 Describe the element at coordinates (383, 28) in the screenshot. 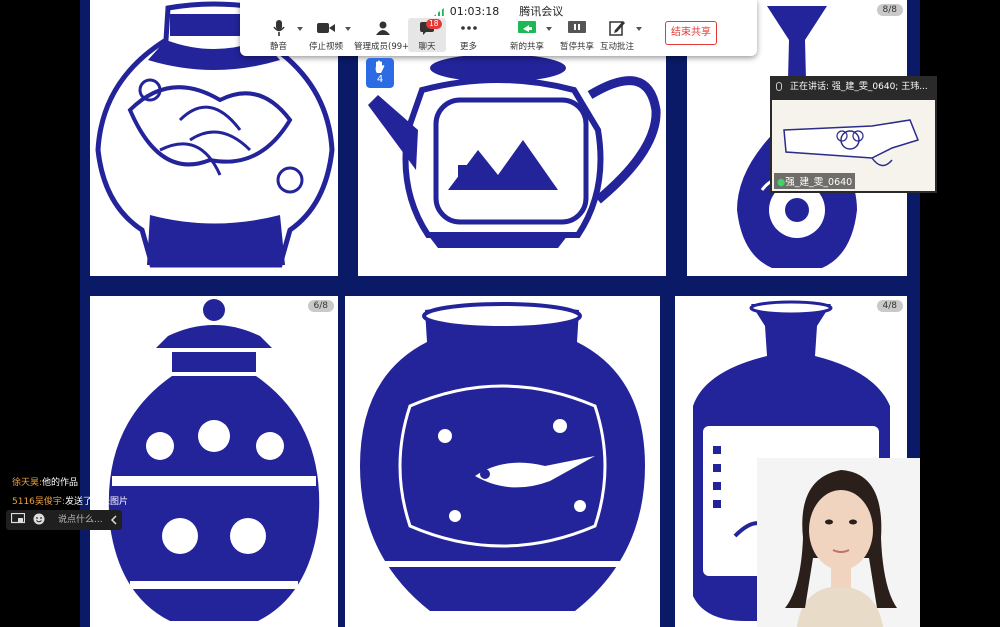

I see `members-icon` at that location.